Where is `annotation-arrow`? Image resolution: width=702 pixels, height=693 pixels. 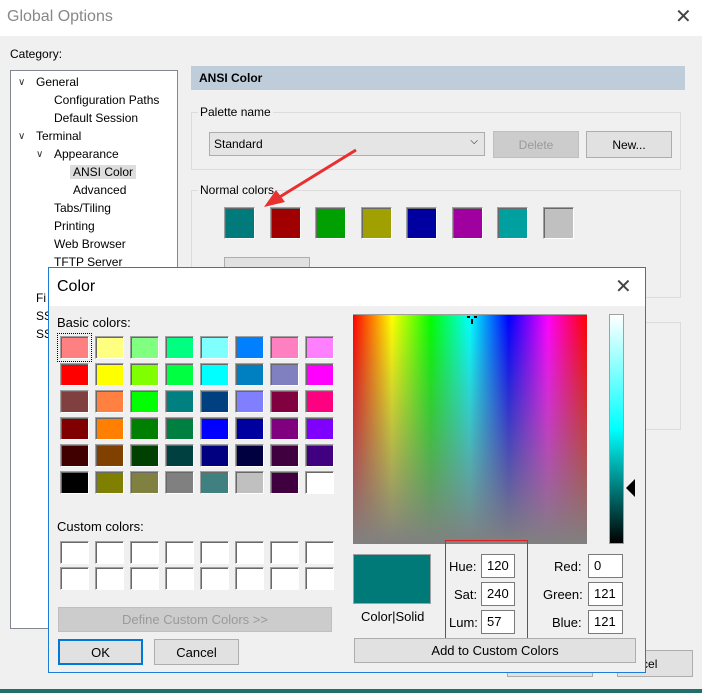
annotation-arrow is located at coordinates (310, 177).